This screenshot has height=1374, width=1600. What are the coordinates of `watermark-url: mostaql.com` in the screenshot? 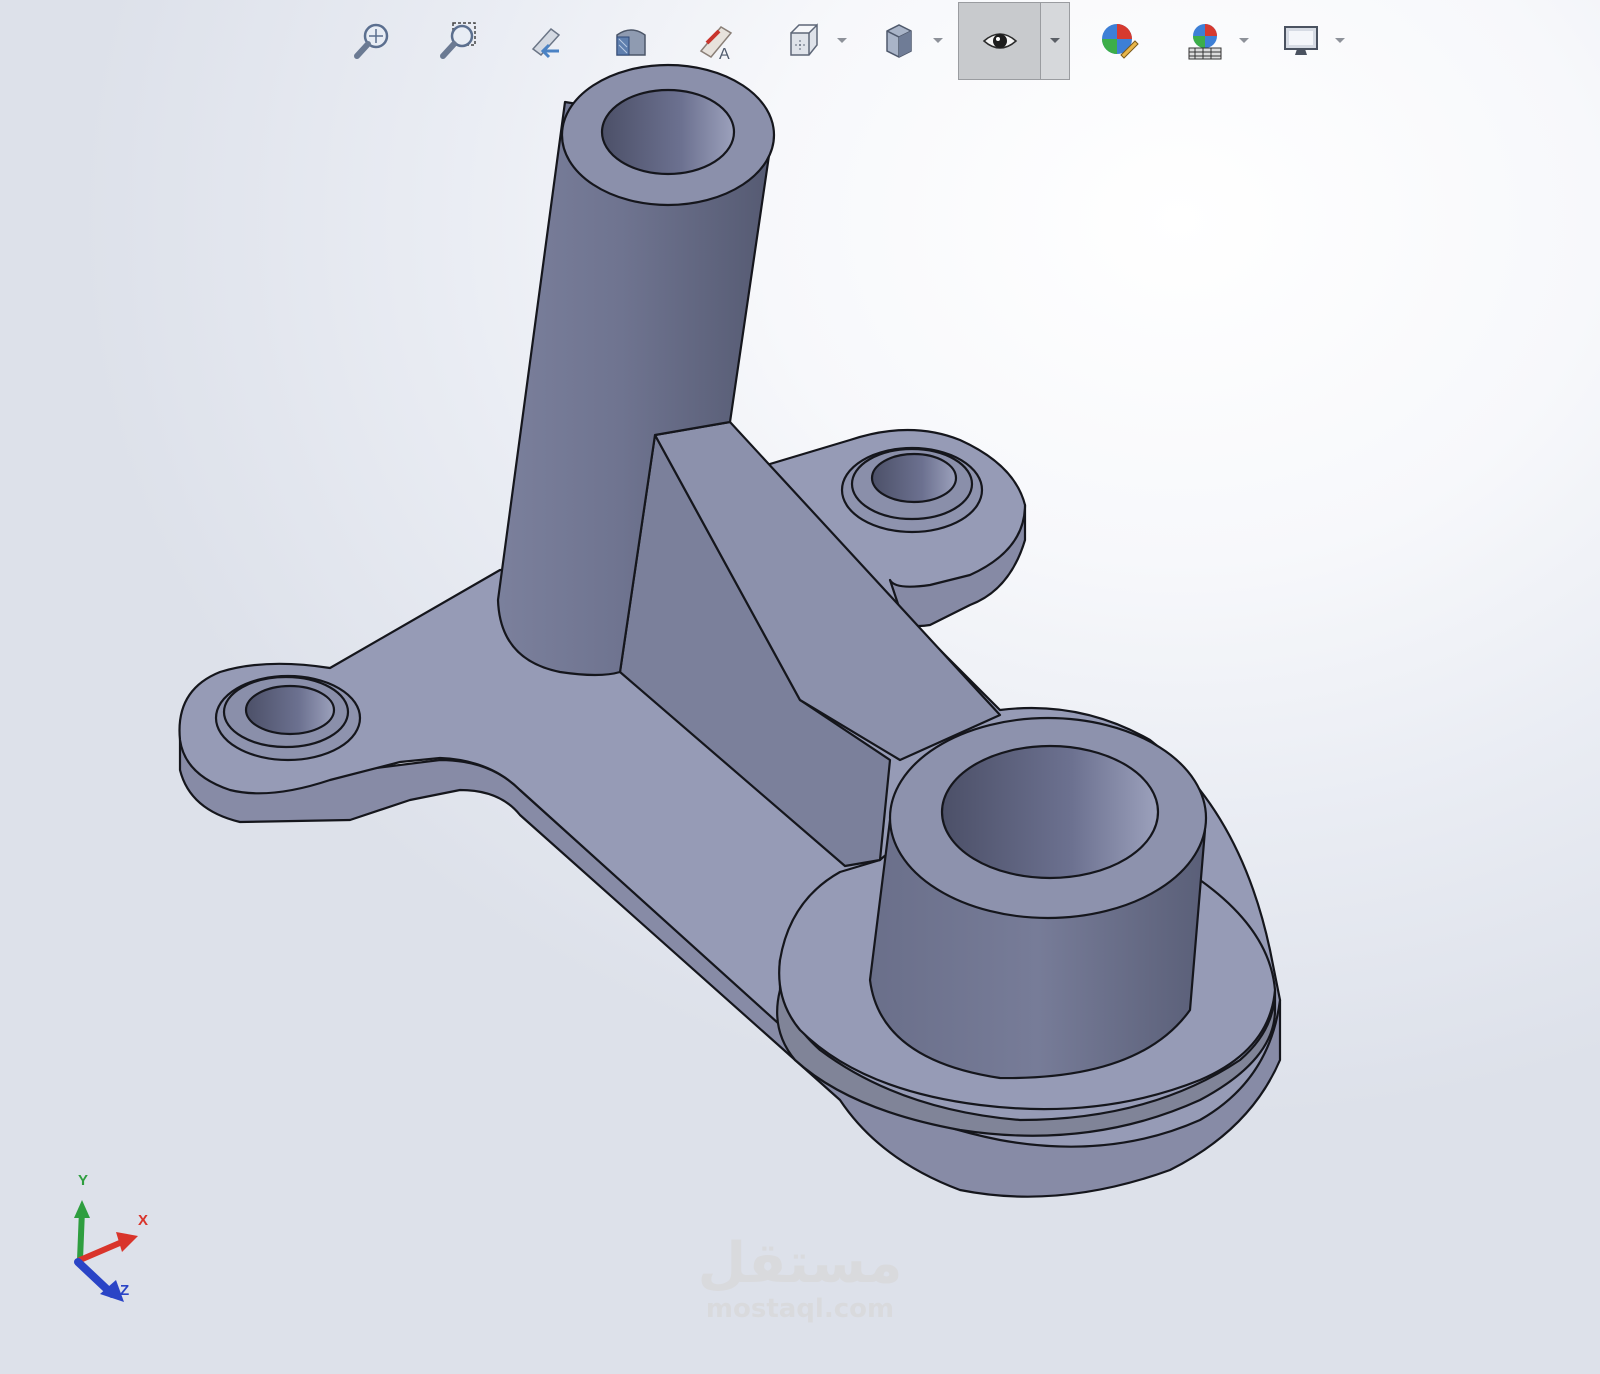 It's located at (800, 1309).